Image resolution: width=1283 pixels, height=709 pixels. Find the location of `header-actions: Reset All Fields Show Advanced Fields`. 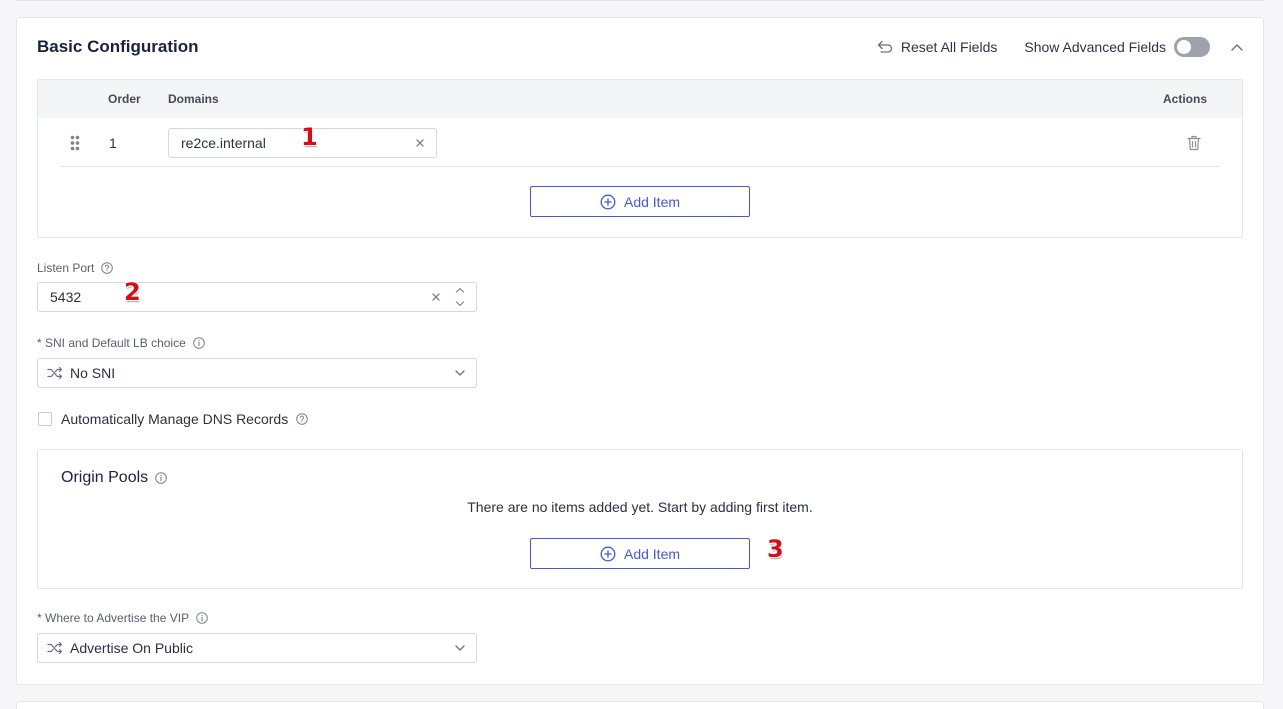

header-actions: Reset All Fields Show Advanced Fields is located at coordinates (1060, 47).